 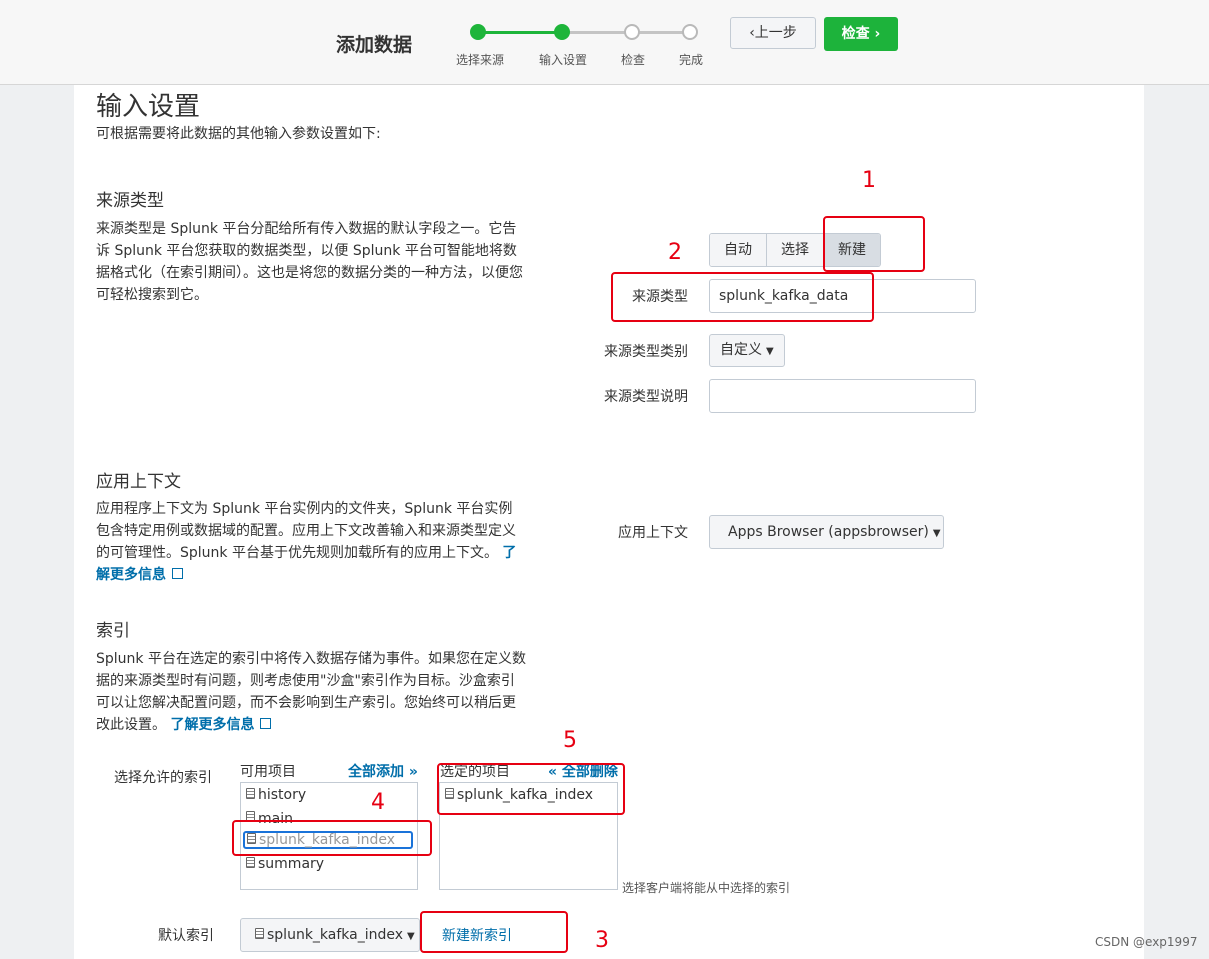 I want to click on step-label-input-settings: 输入设置, so click(x=563, y=60).